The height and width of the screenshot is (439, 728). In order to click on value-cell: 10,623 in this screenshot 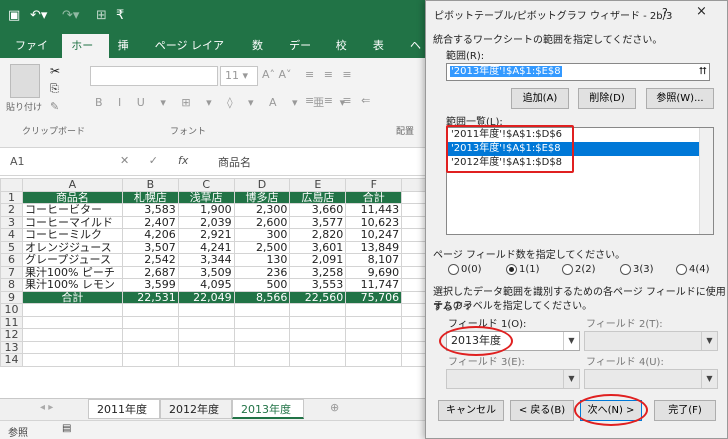, I will do `click(374, 222)`.